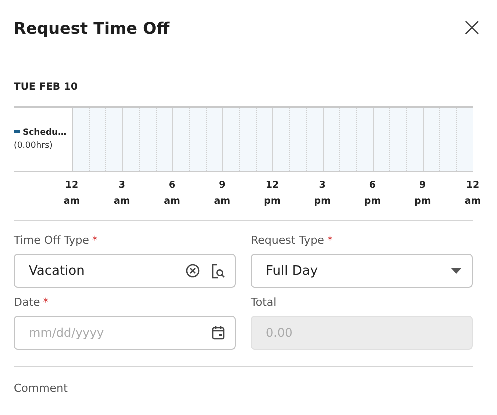 The height and width of the screenshot is (415, 497). What do you see at coordinates (172, 194) in the screenshot?
I see `time-tick-label: 6 am` at bounding box center [172, 194].